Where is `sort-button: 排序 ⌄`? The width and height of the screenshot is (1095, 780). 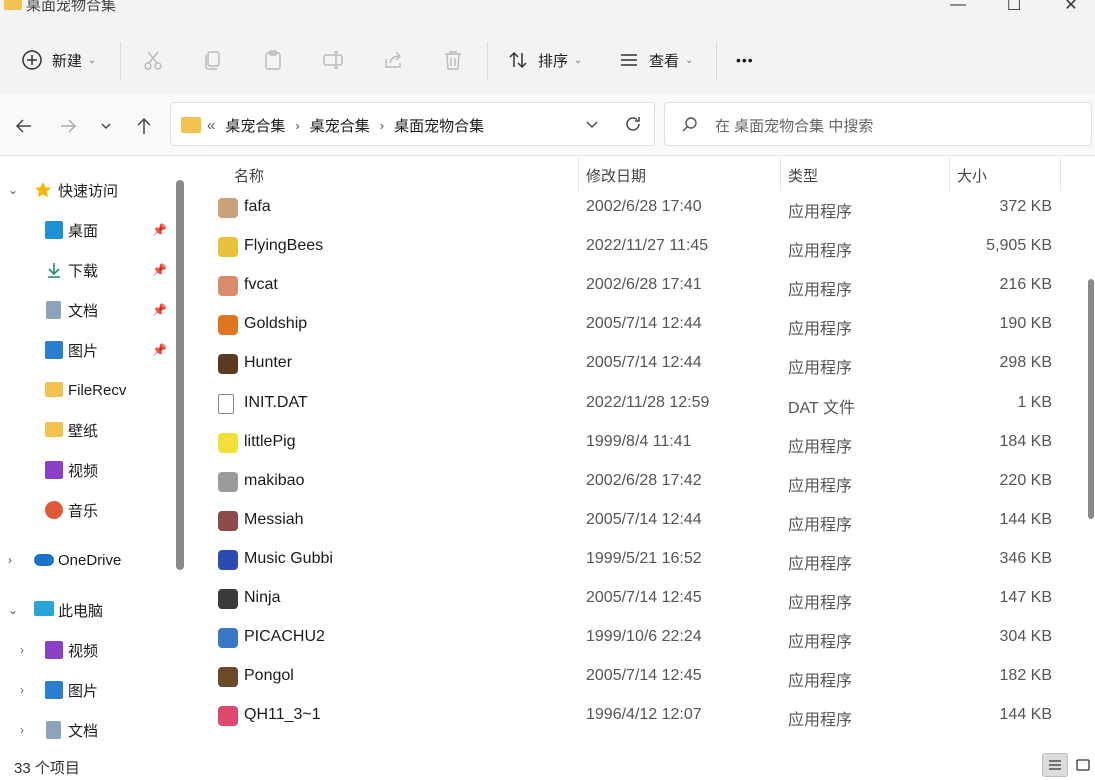 sort-button: 排序 ⌄ is located at coordinates (544, 60).